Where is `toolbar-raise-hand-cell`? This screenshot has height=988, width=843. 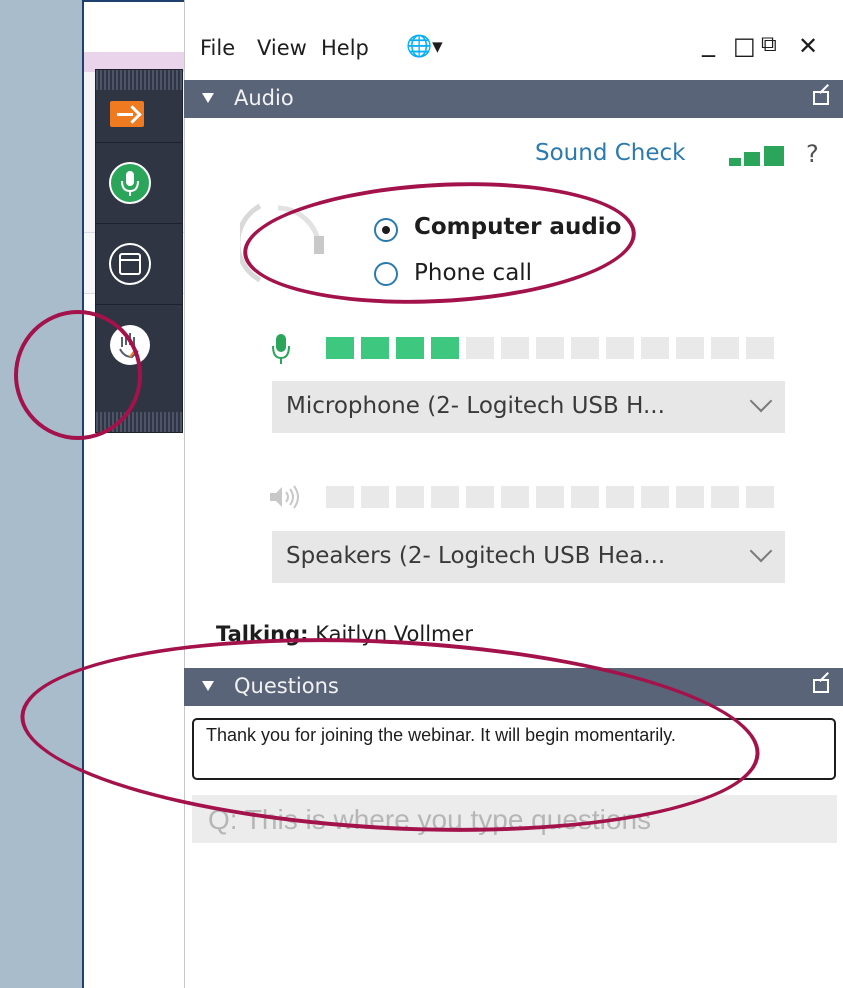 toolbar-raise-hand-cell is located at coordinates (139, 357).